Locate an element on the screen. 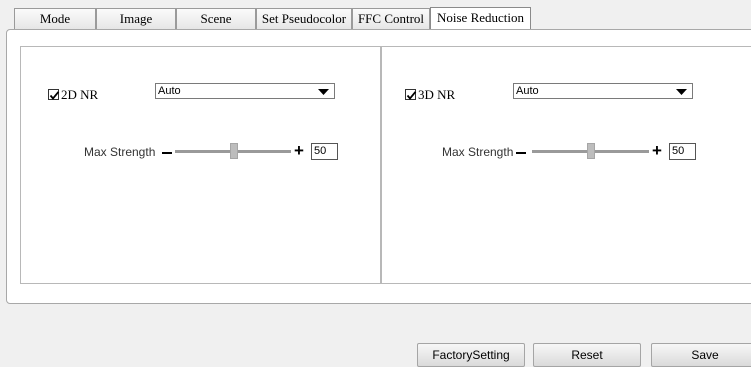 The width and height of the screenshot is (751, 367). select-3d-nr-mode: Auto is located at coordinates (603, 91).